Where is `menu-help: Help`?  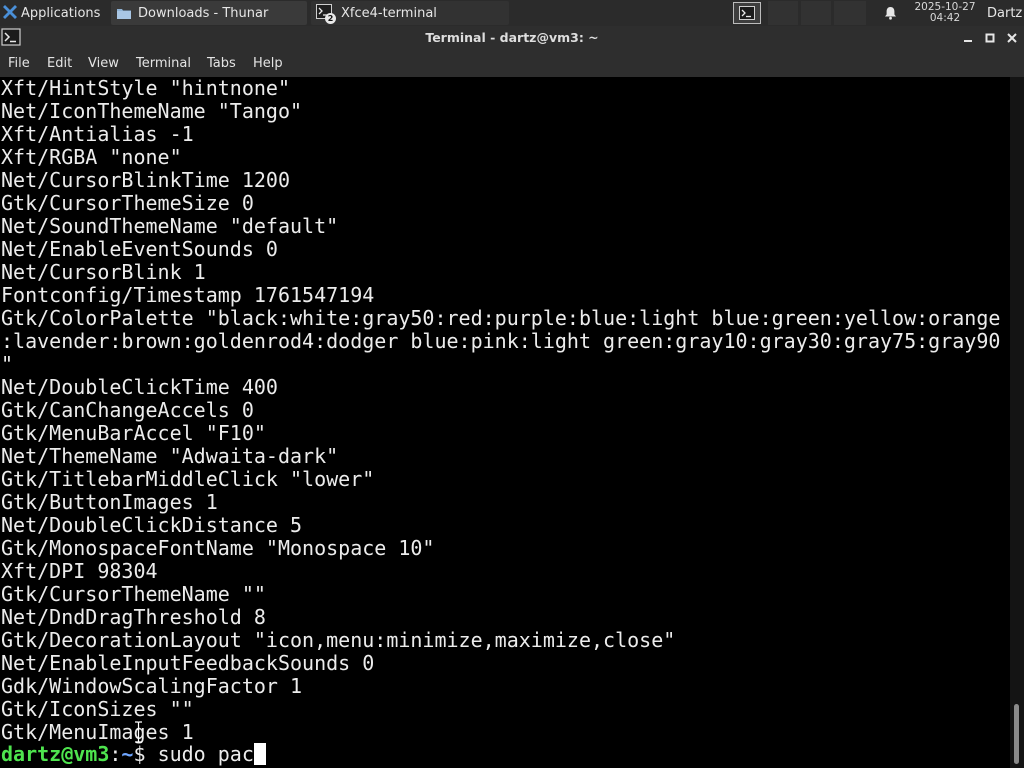 menu-help: Help is located at coordinates (268, 63).